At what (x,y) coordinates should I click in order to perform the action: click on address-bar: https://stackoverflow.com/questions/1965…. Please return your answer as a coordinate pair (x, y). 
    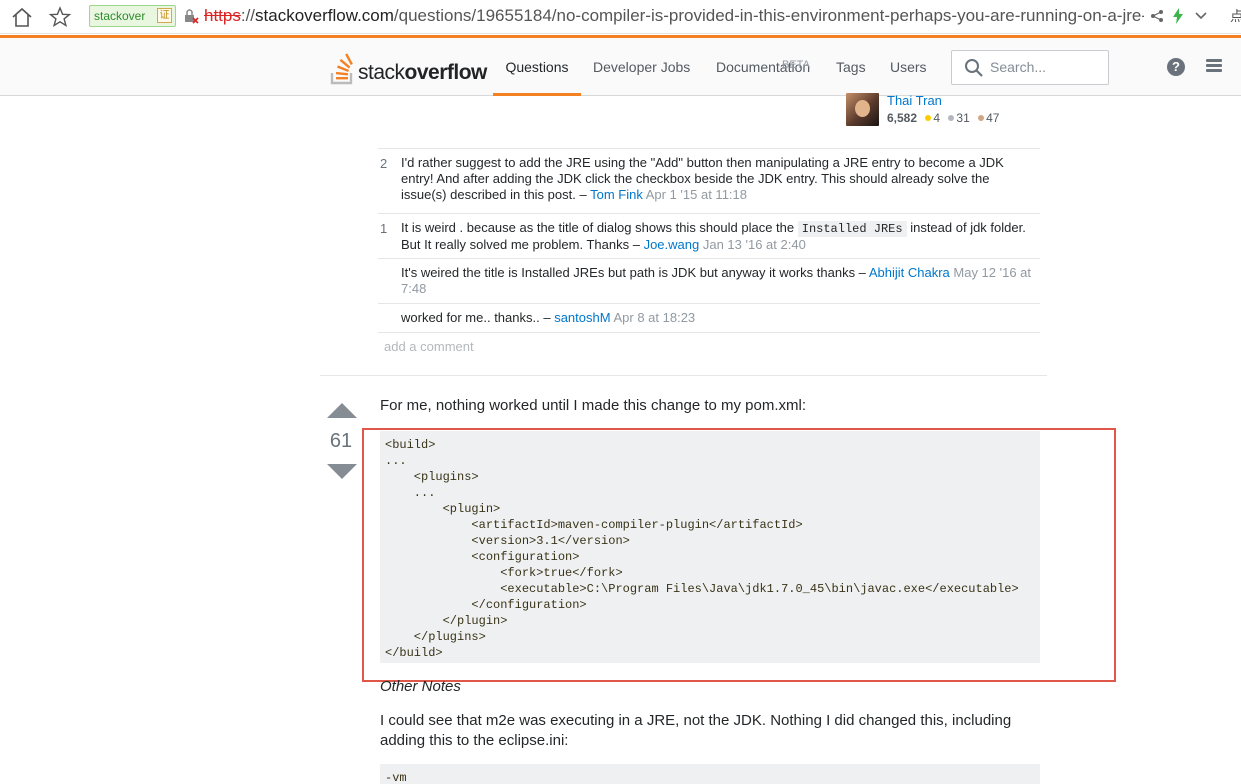
    Looking at the image, I should click on (674, 16).